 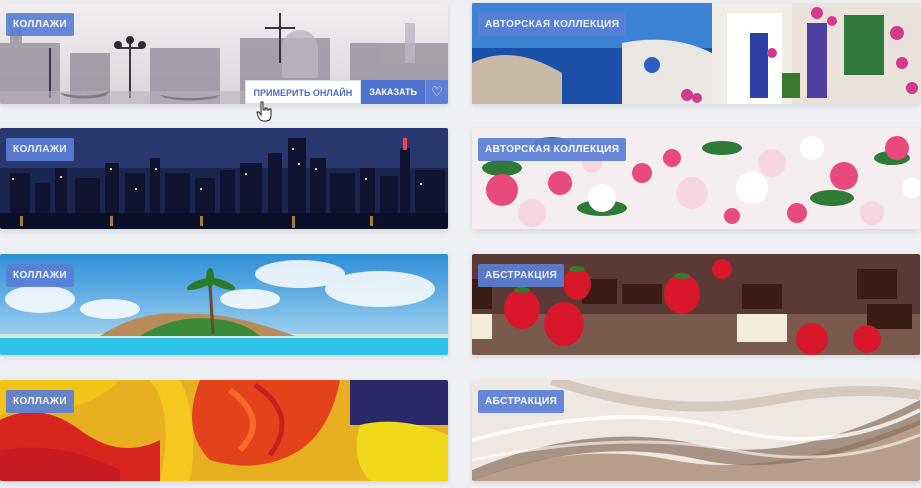 What do you see at coordinates (346, 92) in the screenshot?
I see `card-hover-actions: ПРИМЕРИТЬ ОНЛАЙН ЗАКАЗАТЬ ♡` at bounding box center [346, 92].